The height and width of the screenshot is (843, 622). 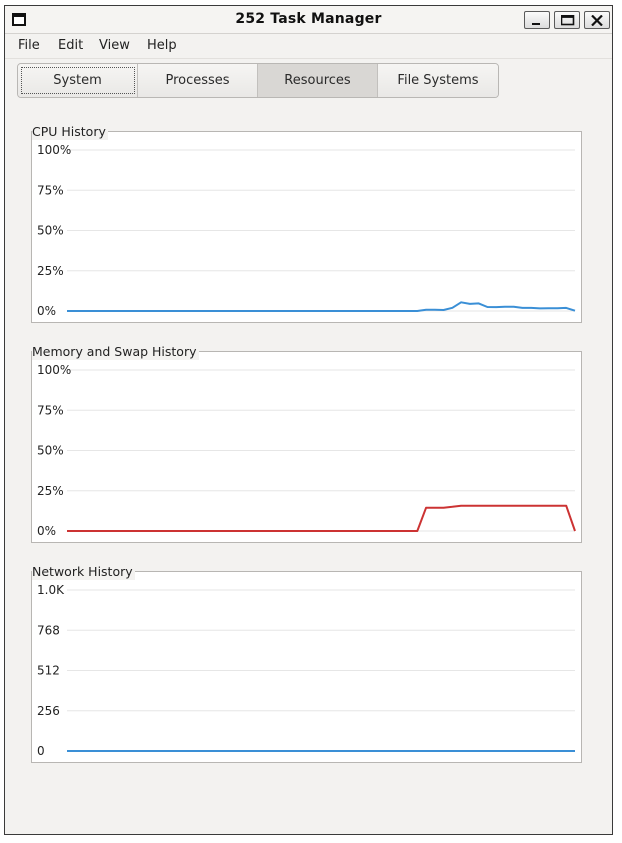 I want to click on tab-processes: Processes, so click(x=198, y=80).